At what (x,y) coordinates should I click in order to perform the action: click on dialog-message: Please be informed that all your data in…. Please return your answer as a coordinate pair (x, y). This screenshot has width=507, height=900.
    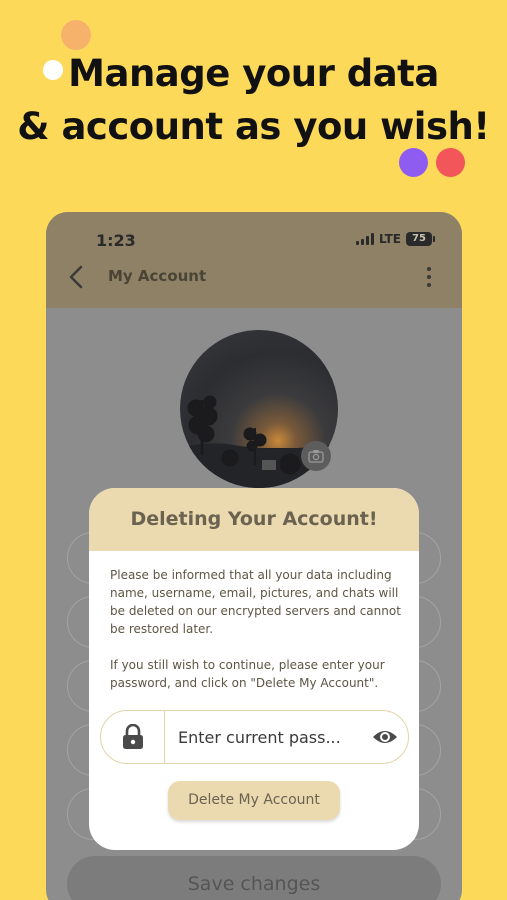
    Looking at the image, I should click on (258, 629).